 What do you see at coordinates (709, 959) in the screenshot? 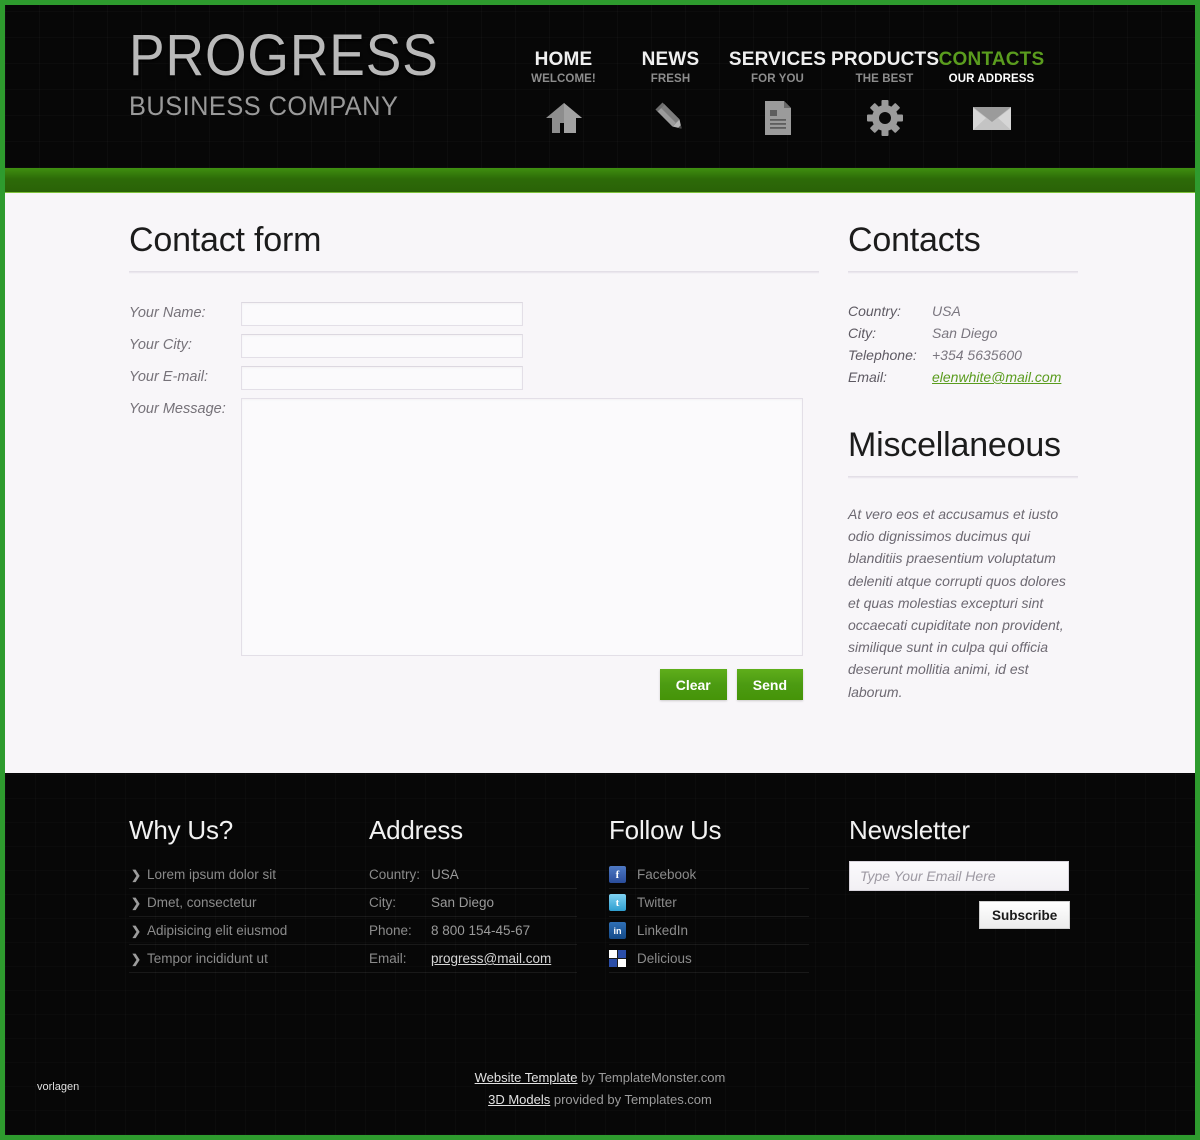
I see `social-link-delicious: Delicious` at bounding box center [709, 959].